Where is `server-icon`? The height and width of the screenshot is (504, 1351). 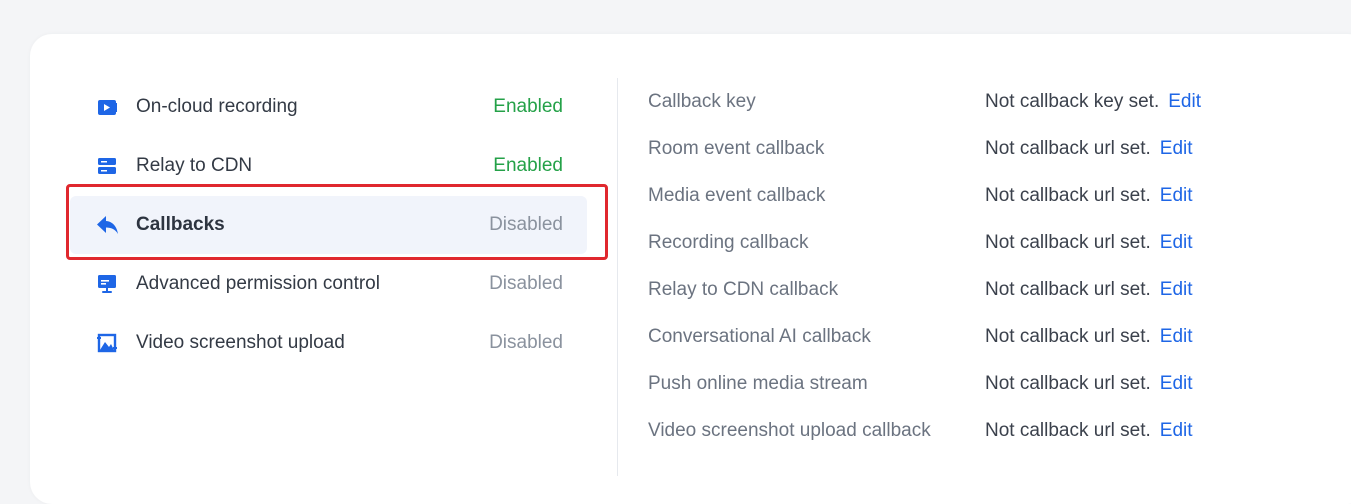 server-icon is located at coordinates (107, 166).